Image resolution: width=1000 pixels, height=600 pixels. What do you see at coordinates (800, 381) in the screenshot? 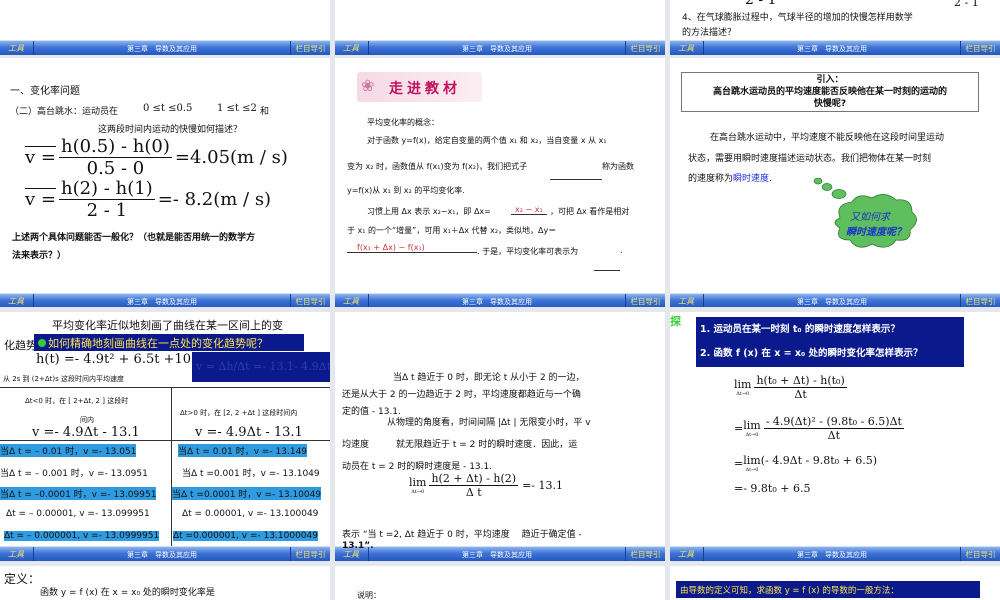
I see `numerator: h(t₀ + Δt) - h(t₀)` at bounding box center [800, 381].